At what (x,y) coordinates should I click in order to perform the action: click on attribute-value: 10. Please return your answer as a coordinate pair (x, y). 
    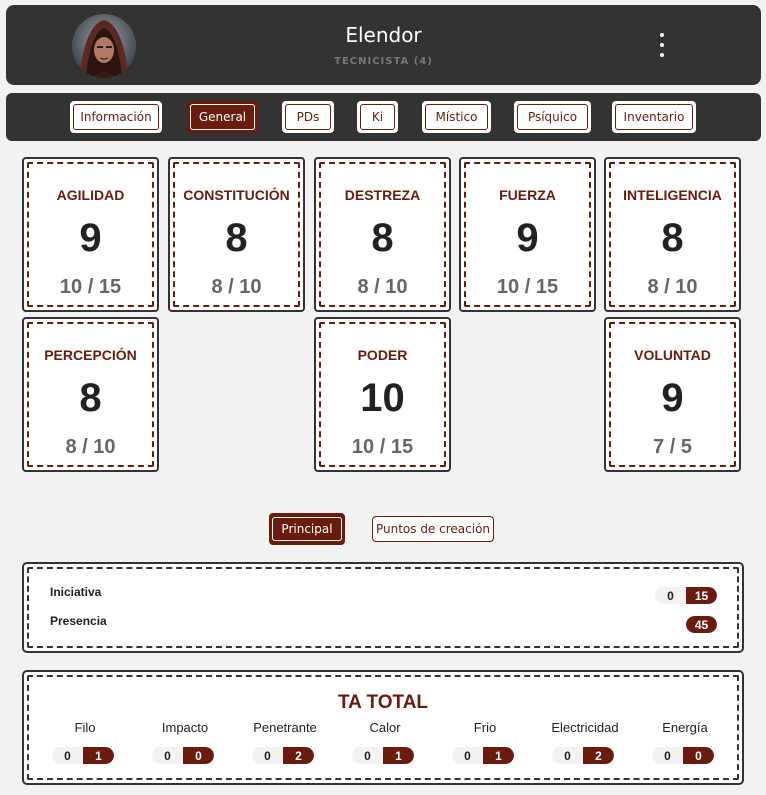
    Looking at the image, I should click on (382, 398).